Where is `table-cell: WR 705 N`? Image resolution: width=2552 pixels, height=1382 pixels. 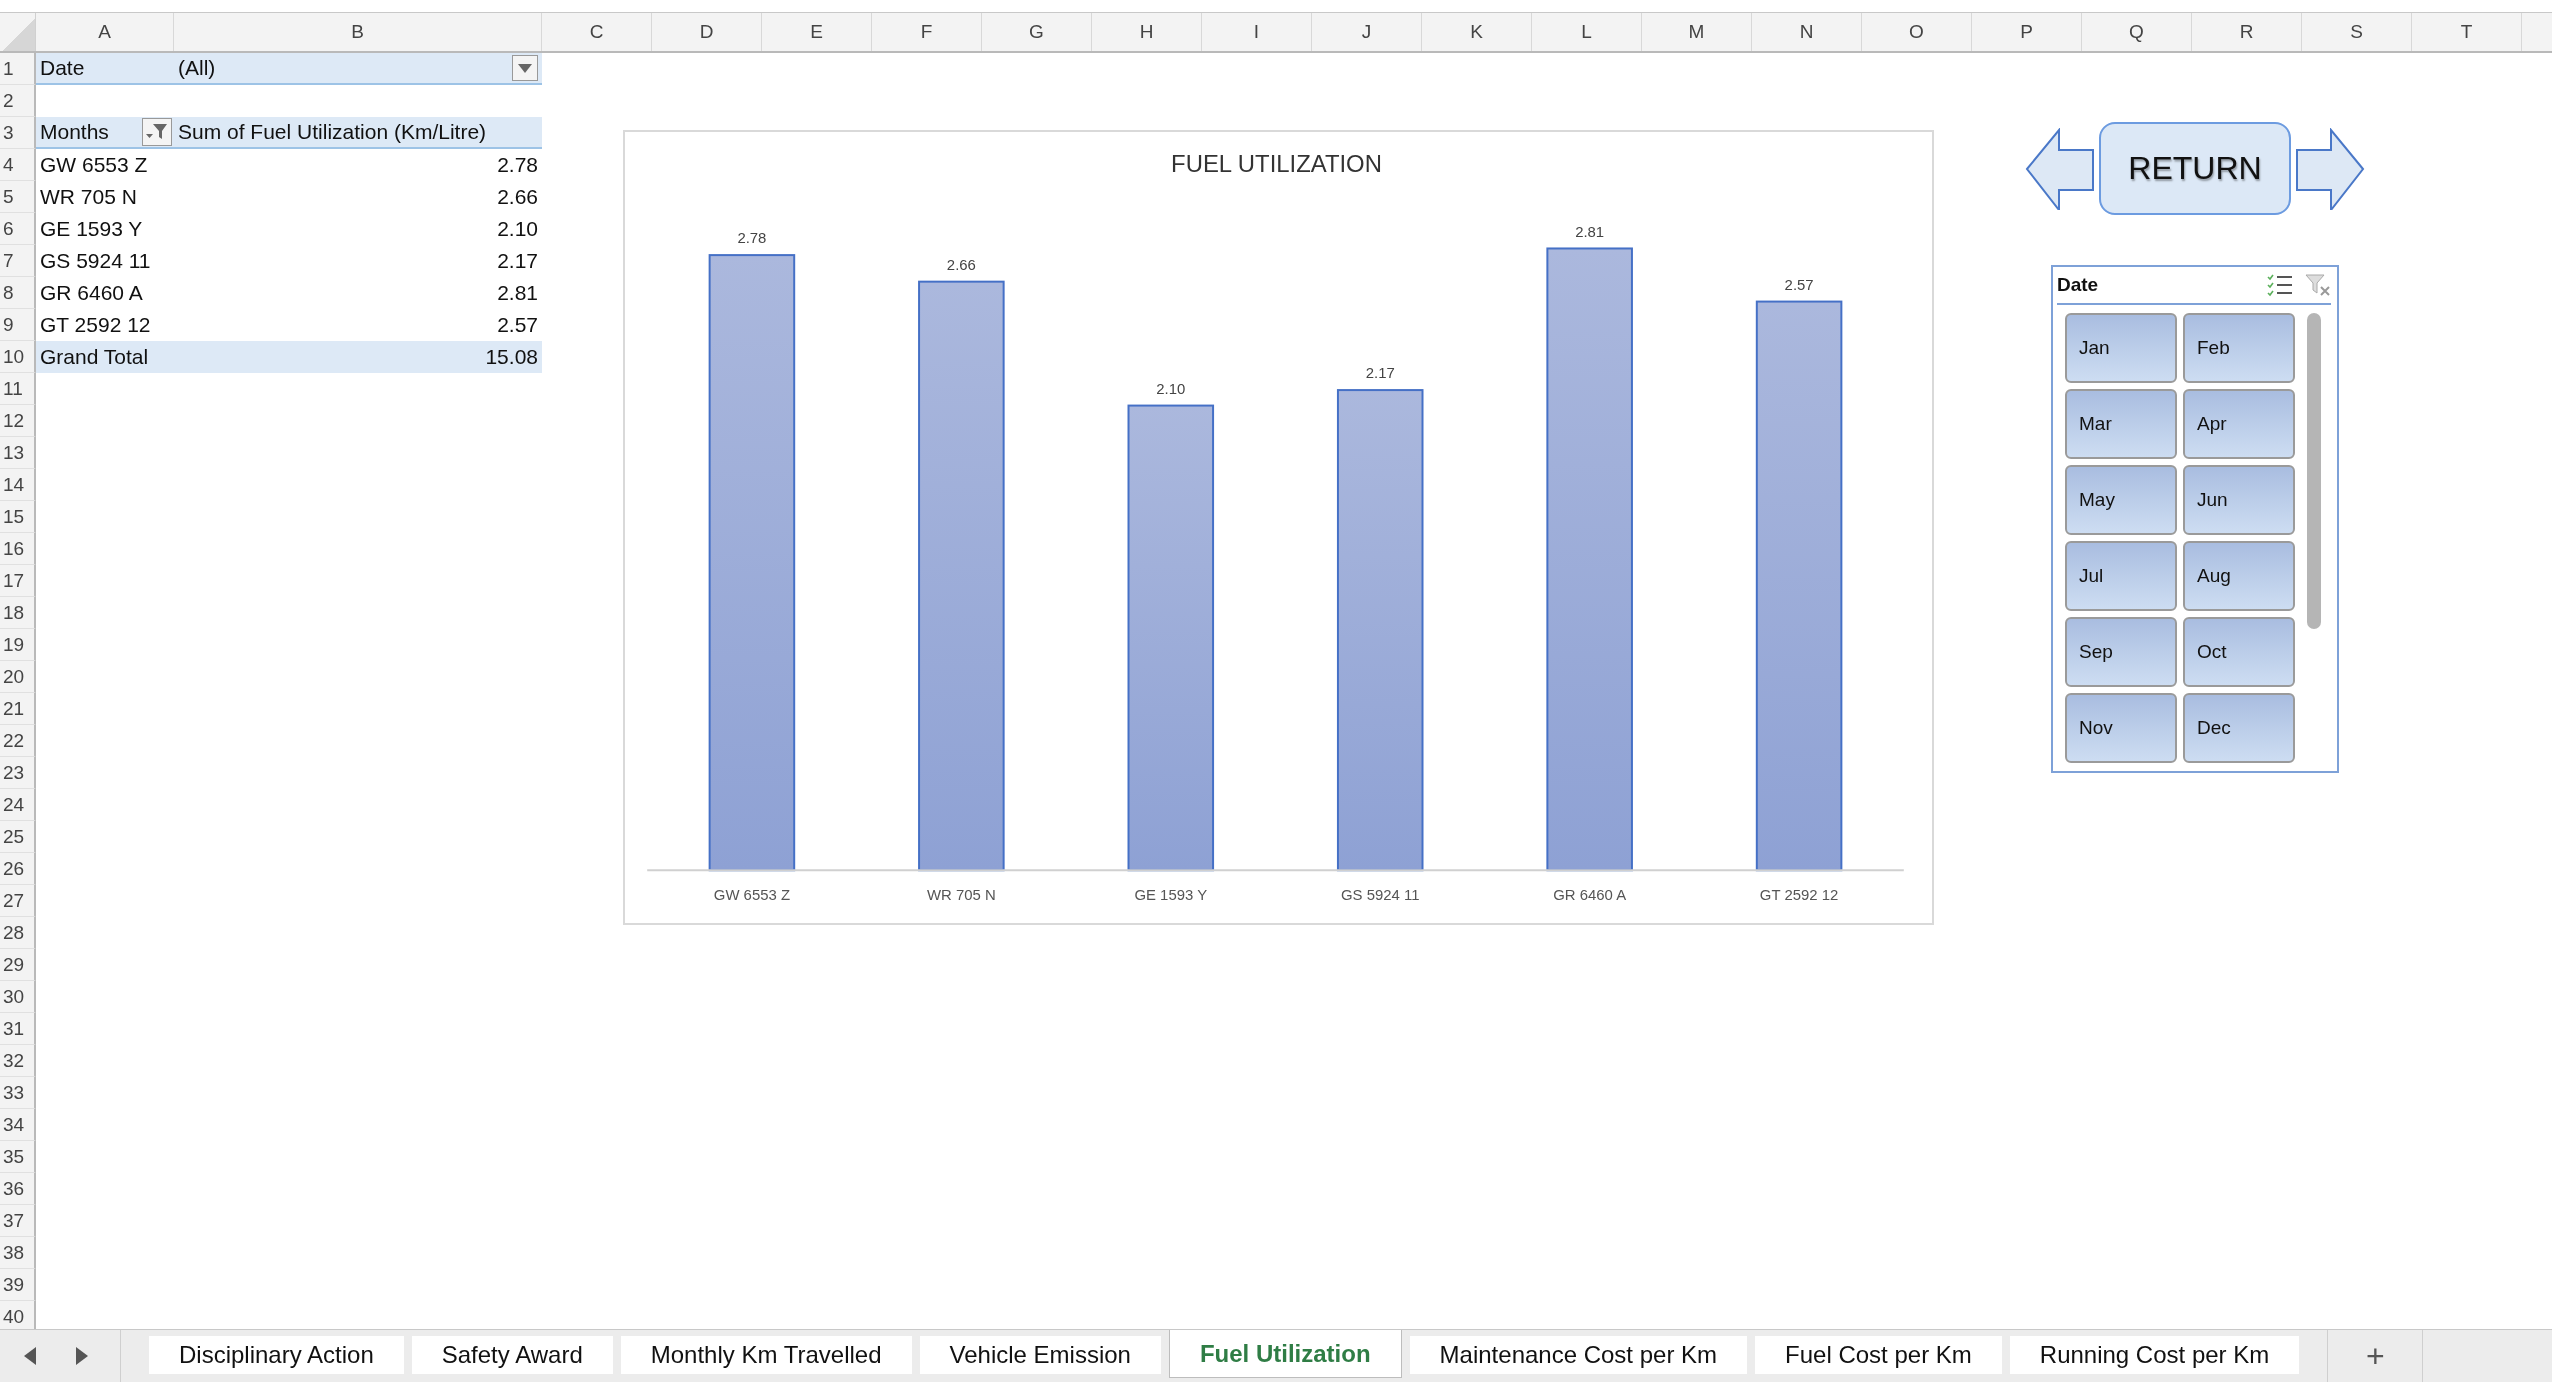
table-cell: WR 705 N is located at coordinates (88, 197).